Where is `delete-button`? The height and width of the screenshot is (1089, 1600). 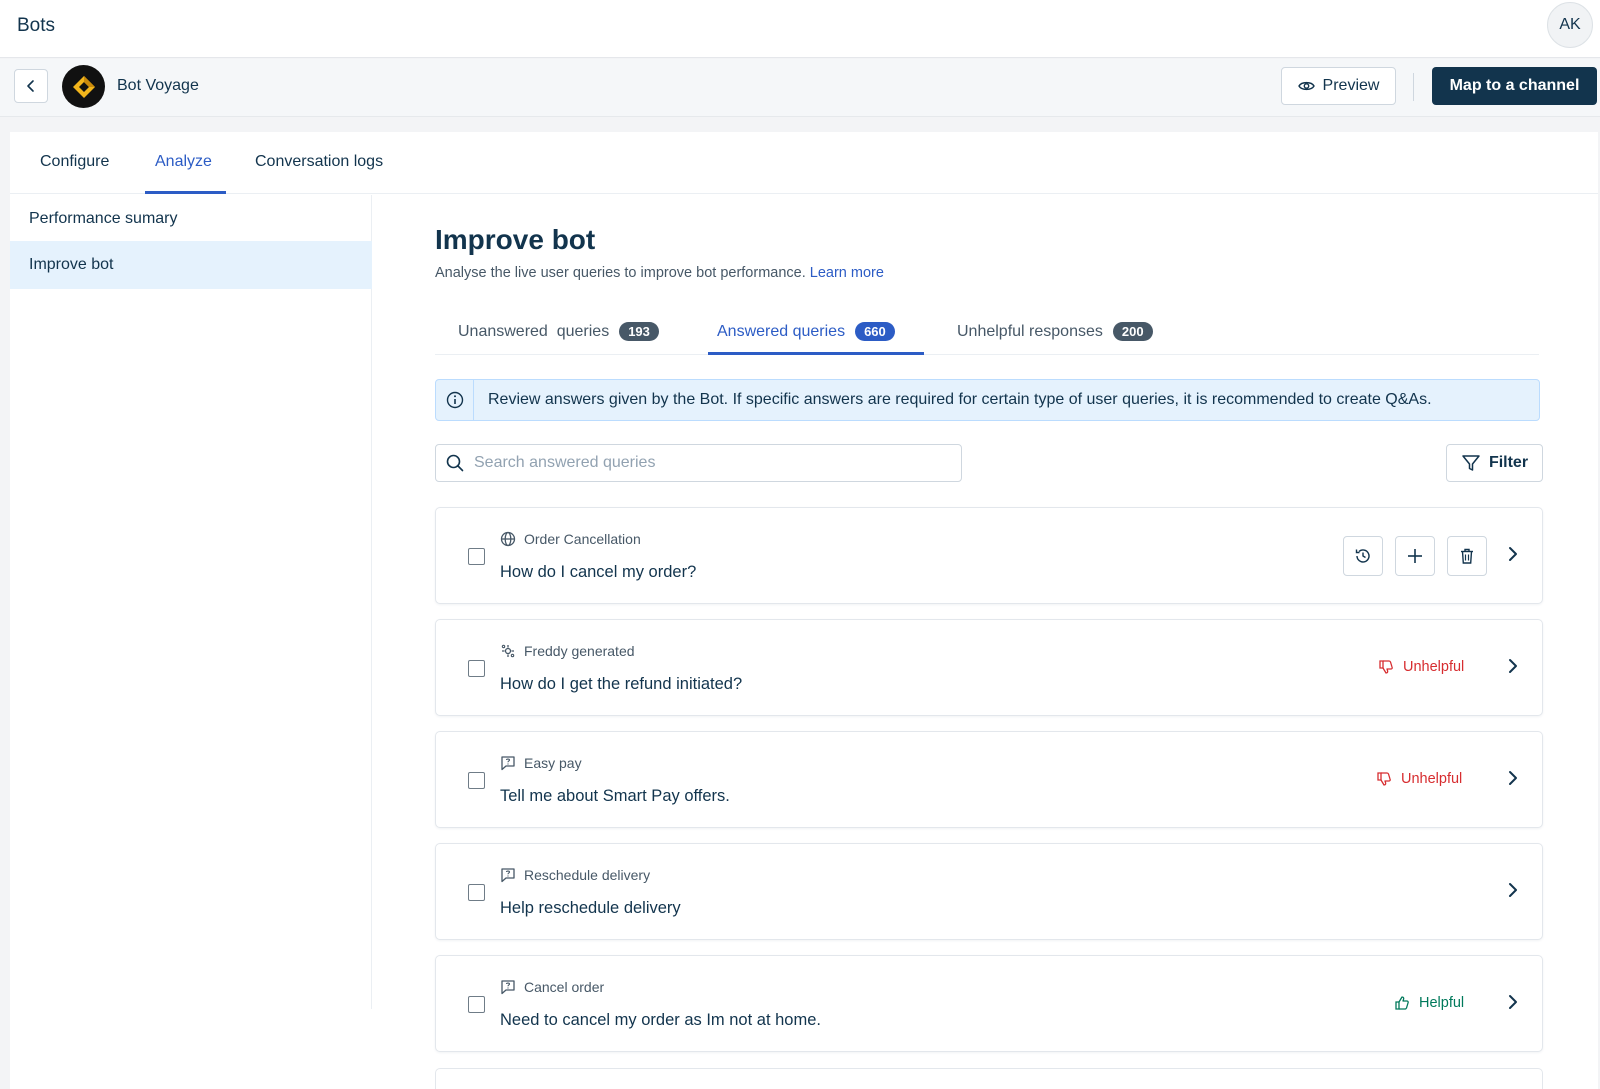
delete-button is located at coordinates (1467, 556).